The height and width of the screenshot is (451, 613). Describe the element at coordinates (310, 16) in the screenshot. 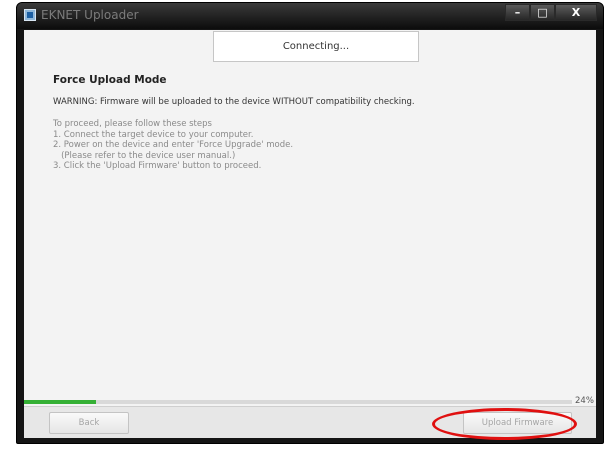

I see `title-bar: EKNET Uploader – □ X` at that location.